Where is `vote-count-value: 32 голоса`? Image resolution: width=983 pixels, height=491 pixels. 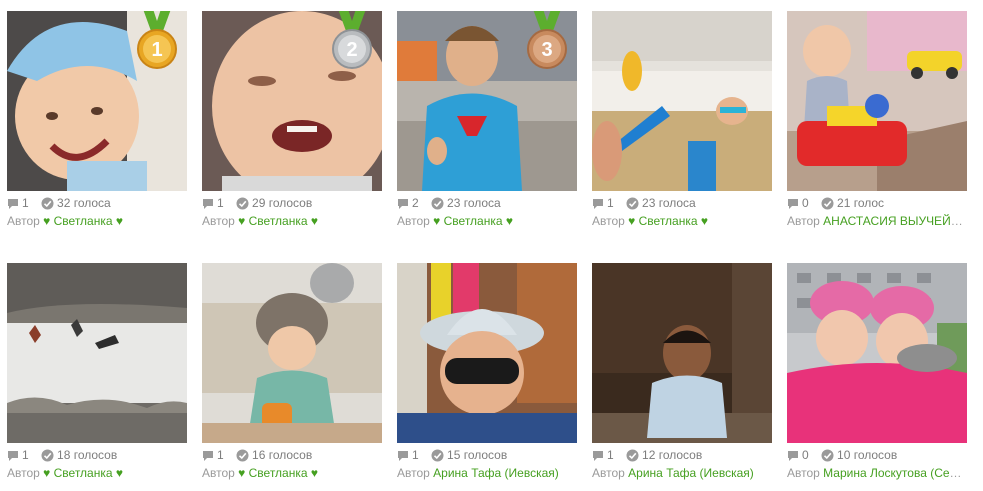
vote-count-value: 32 голоса is located at coordinates (84, 203).